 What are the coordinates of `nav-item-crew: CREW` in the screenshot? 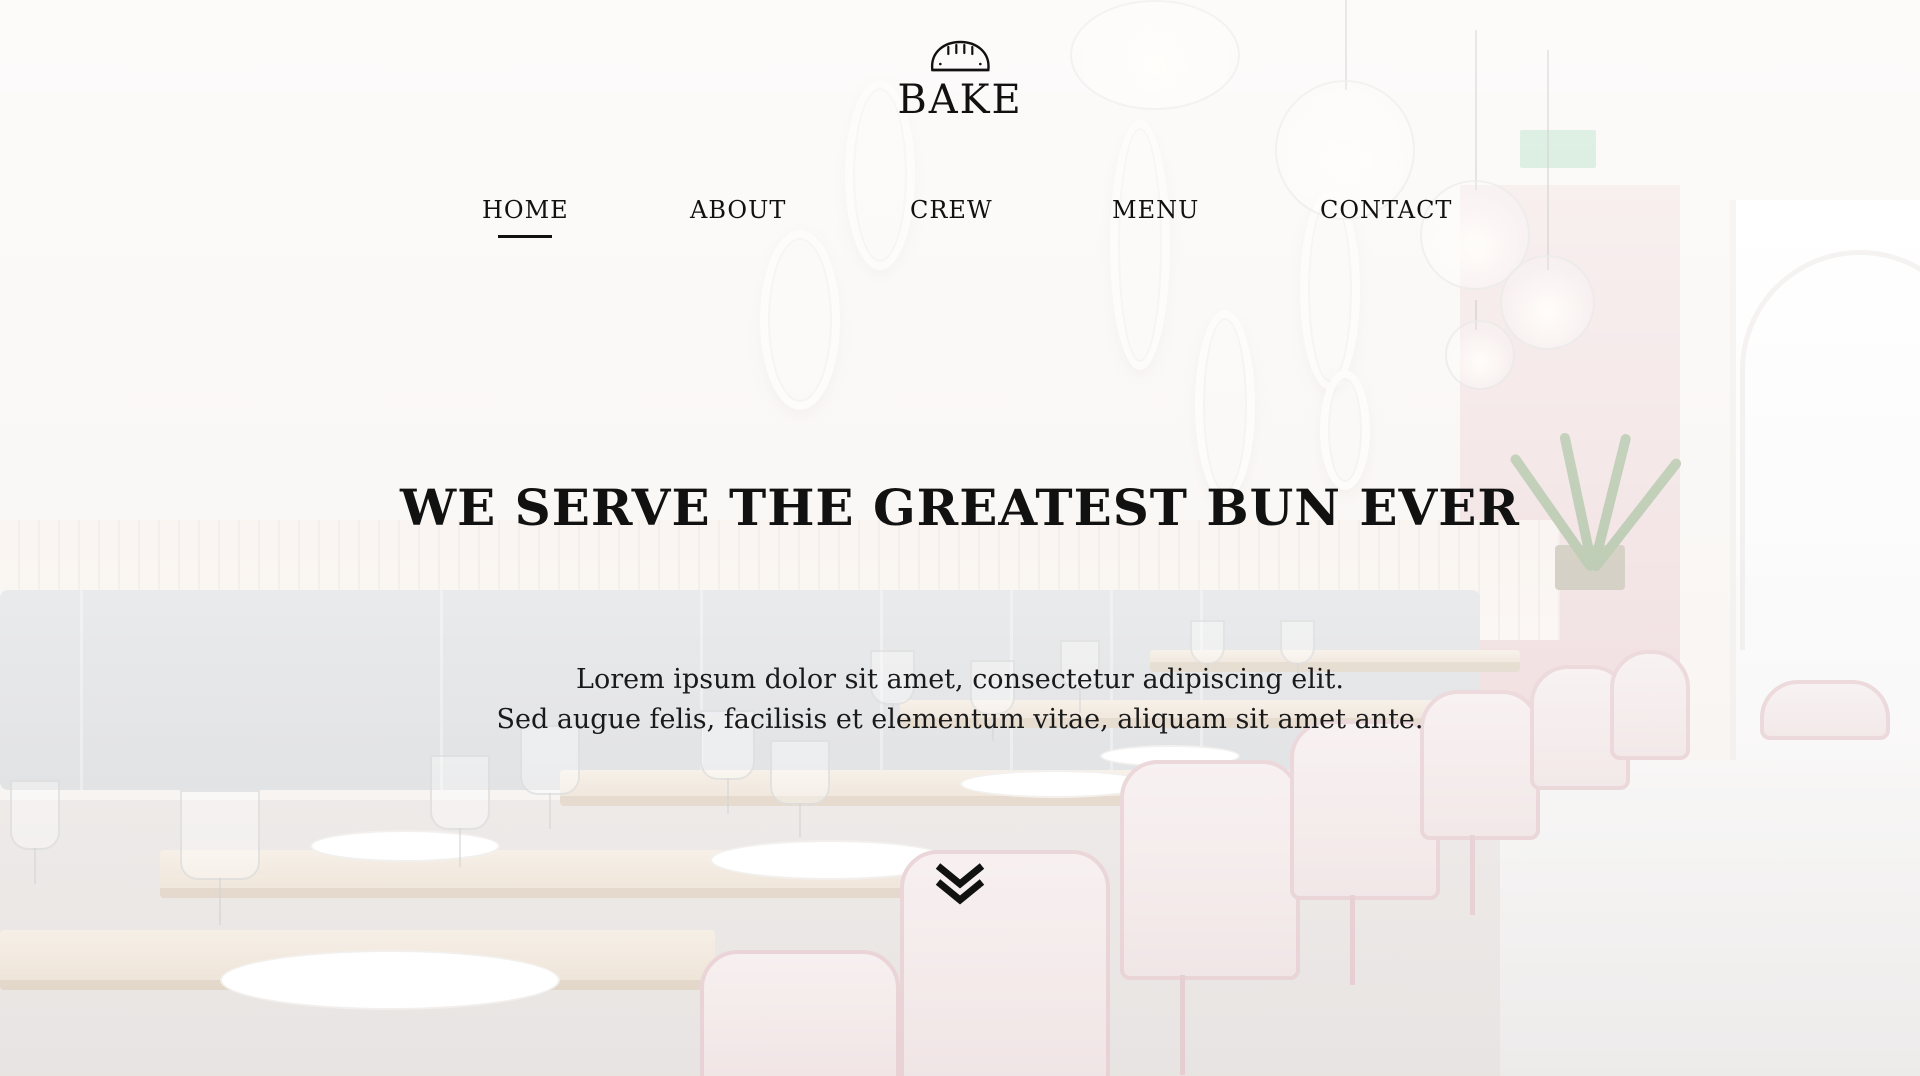 It's located at (951, 210).